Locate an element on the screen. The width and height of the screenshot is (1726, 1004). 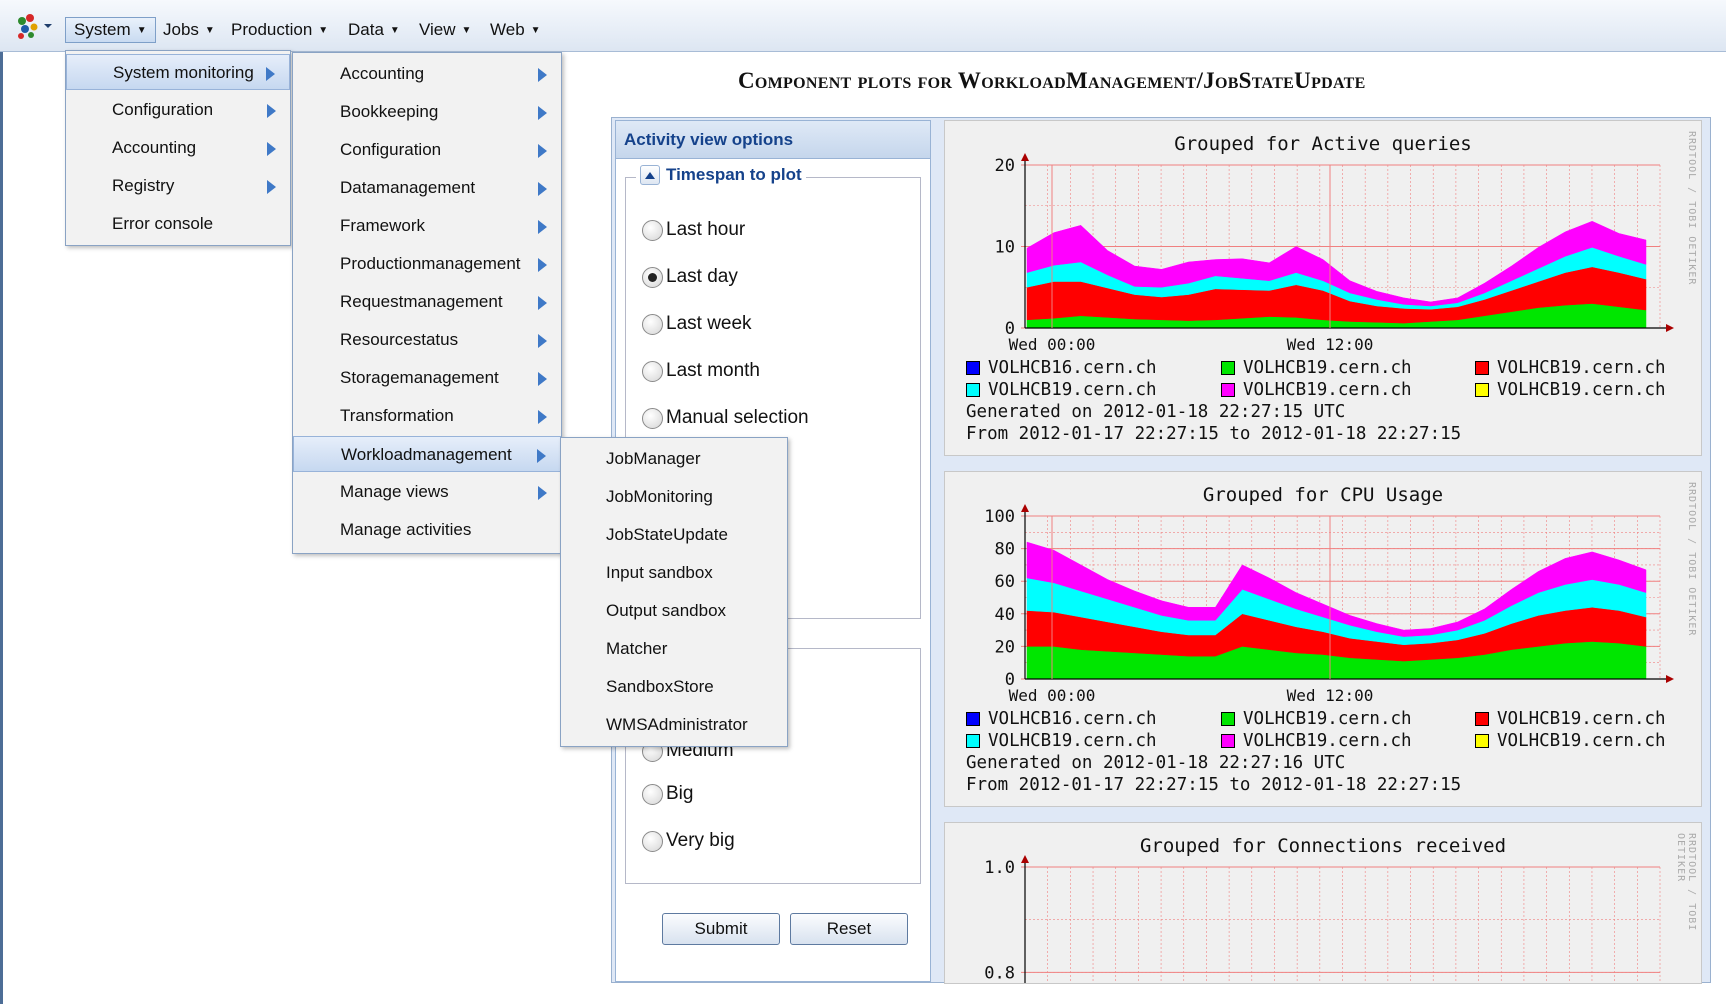
menu-item-wmsadministrator: WMSAdministrator is located at coordinates (674, 725).